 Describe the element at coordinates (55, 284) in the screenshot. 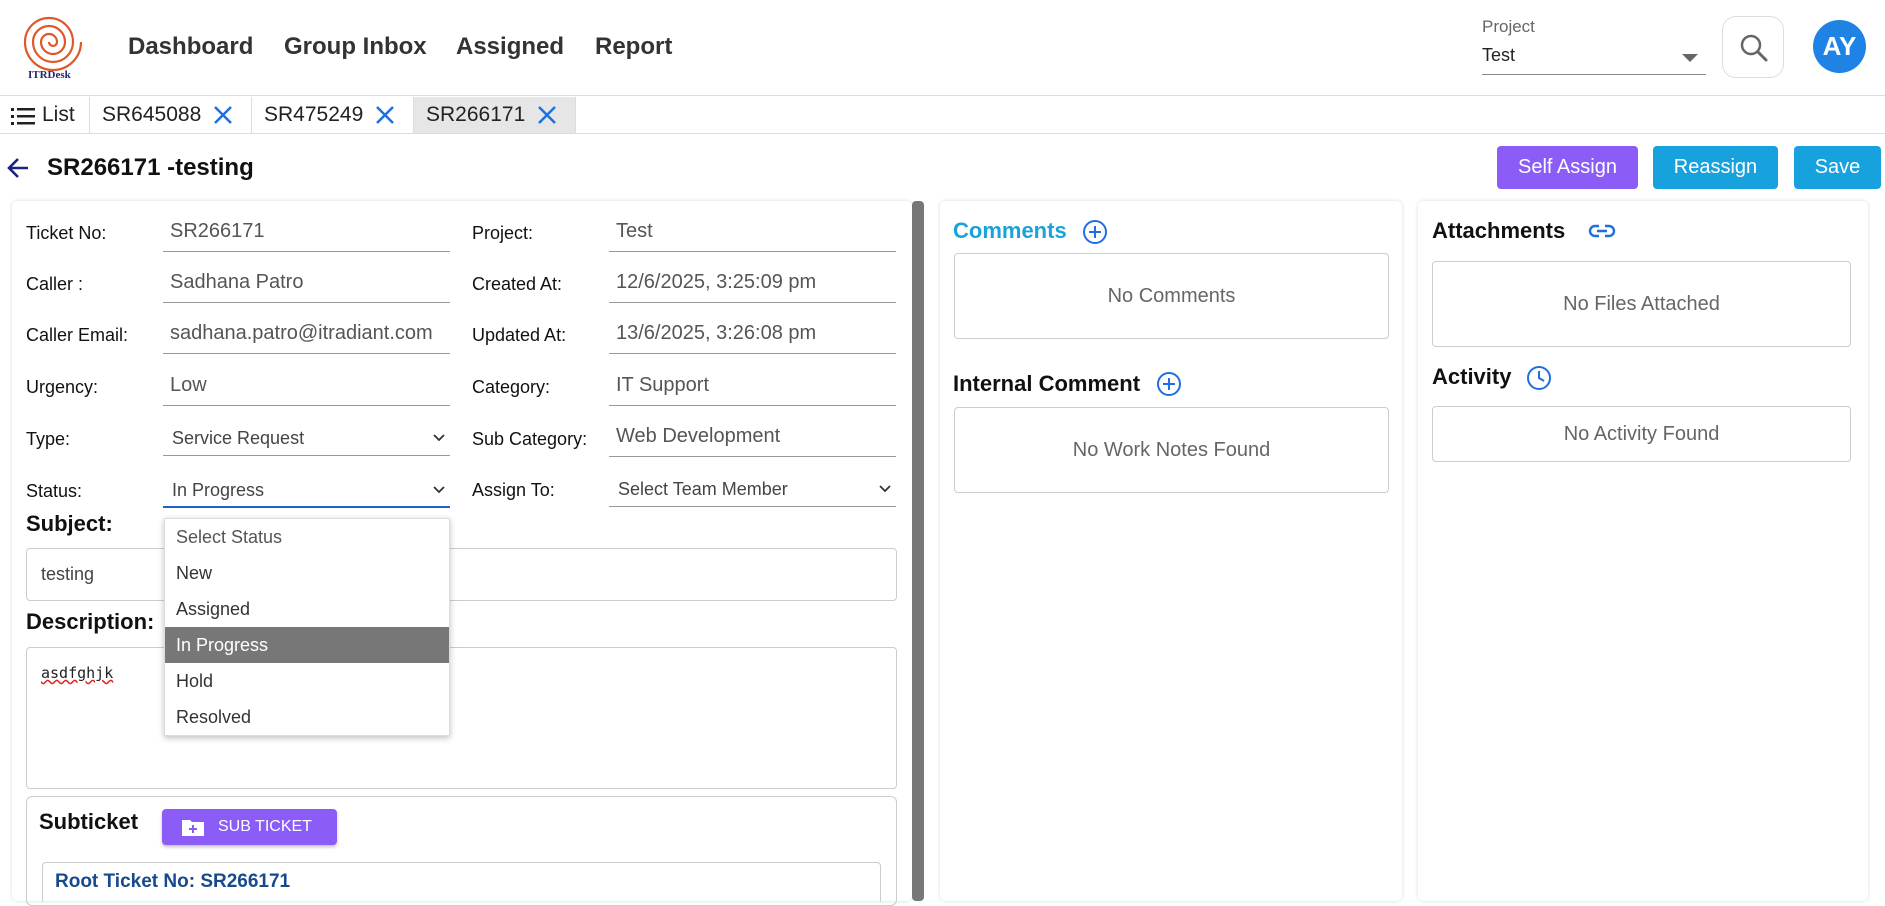

I see `caller-label: Caller :` at that location.